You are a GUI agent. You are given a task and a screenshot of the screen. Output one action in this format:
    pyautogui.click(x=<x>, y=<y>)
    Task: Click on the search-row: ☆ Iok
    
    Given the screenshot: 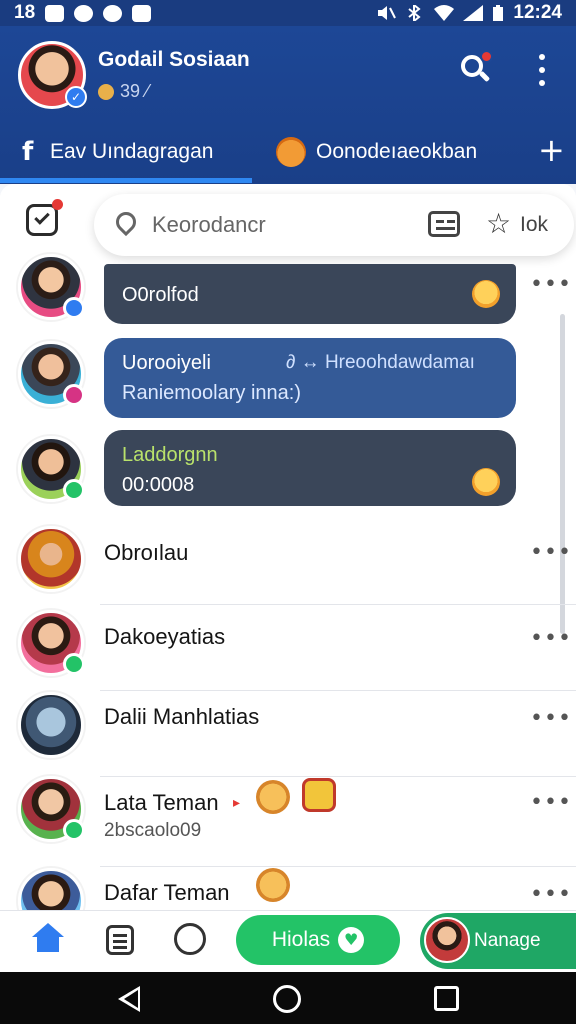 What is the action you would take?
    pyautogui.click(x=288, y=222)
    